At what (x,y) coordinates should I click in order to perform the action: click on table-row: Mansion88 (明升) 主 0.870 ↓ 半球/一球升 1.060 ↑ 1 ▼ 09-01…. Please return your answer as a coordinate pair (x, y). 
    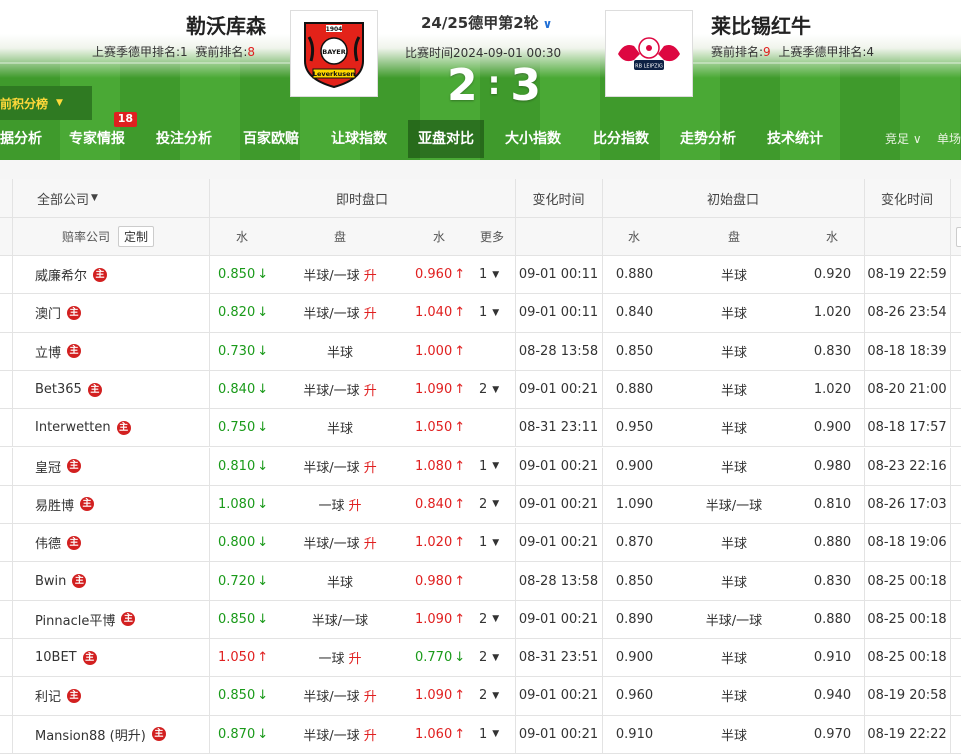
    Looking at the image, I should click on (480, 734).